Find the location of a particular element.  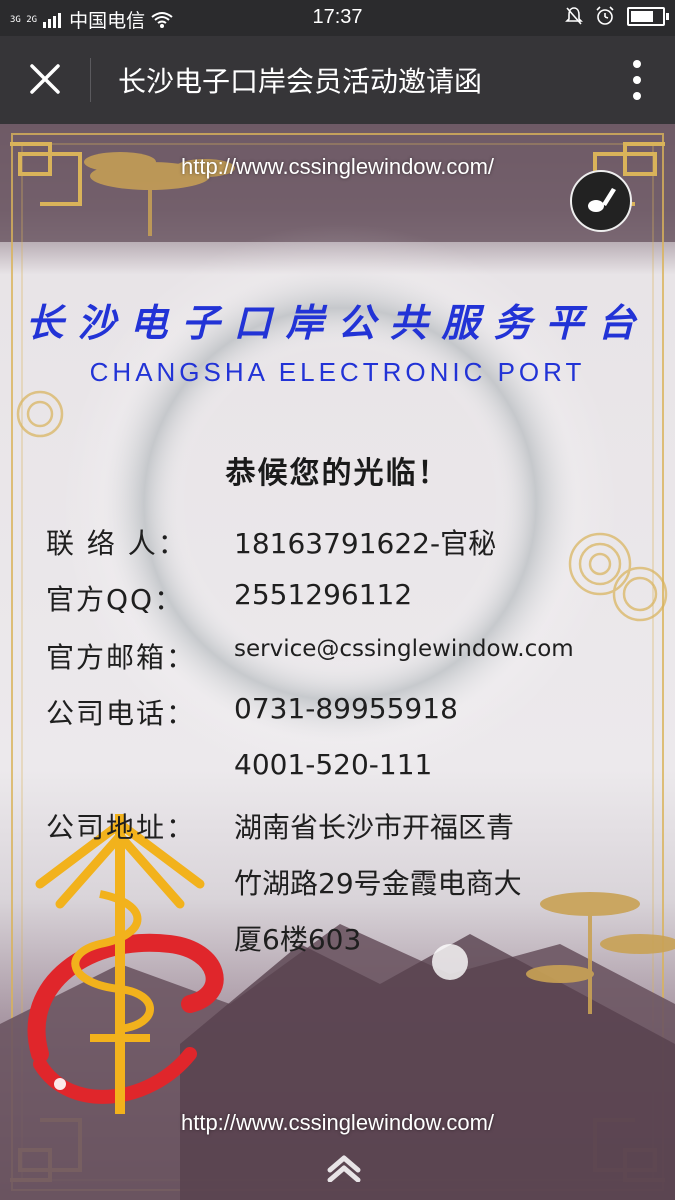

contact-label: 公司地址： is located at coordinates (121, 827).